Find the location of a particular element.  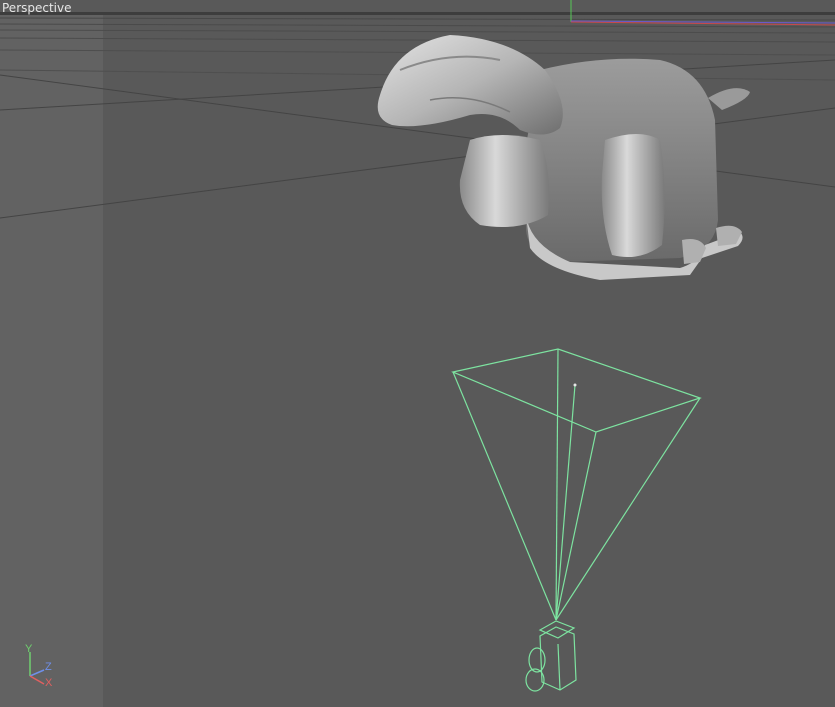

axis-y-label: Y is located at coordinates (29, 649).